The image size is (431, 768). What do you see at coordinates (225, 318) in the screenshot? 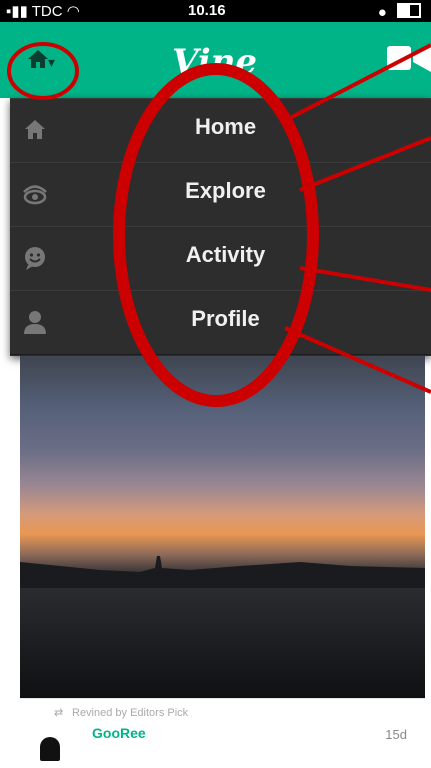
I see `menu-item-label: Profile` at bounding box center [225, 318].